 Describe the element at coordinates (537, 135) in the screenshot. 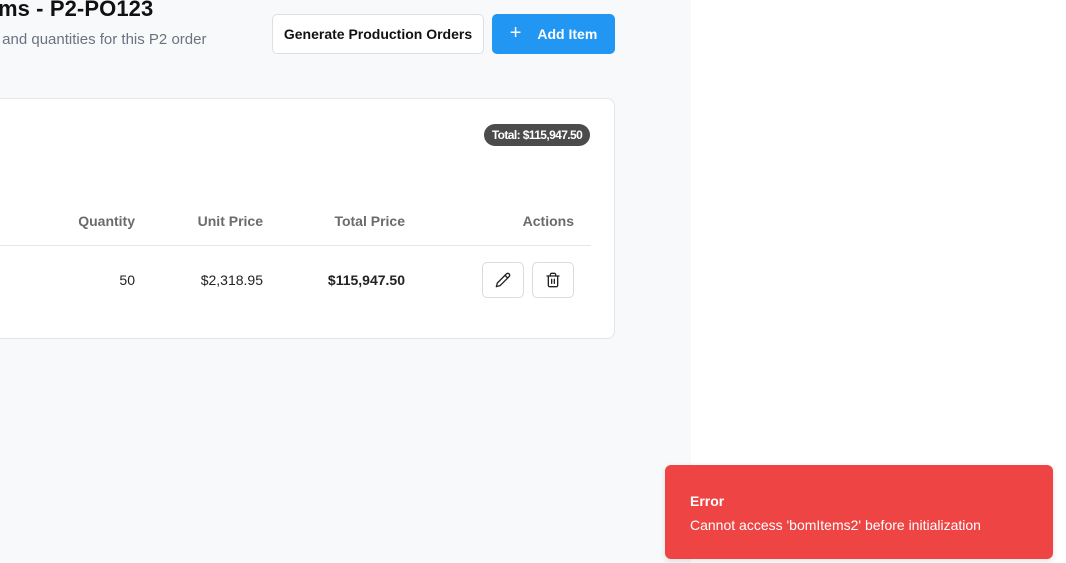

I see `total-badge: Total: $115,947.50` at that location.